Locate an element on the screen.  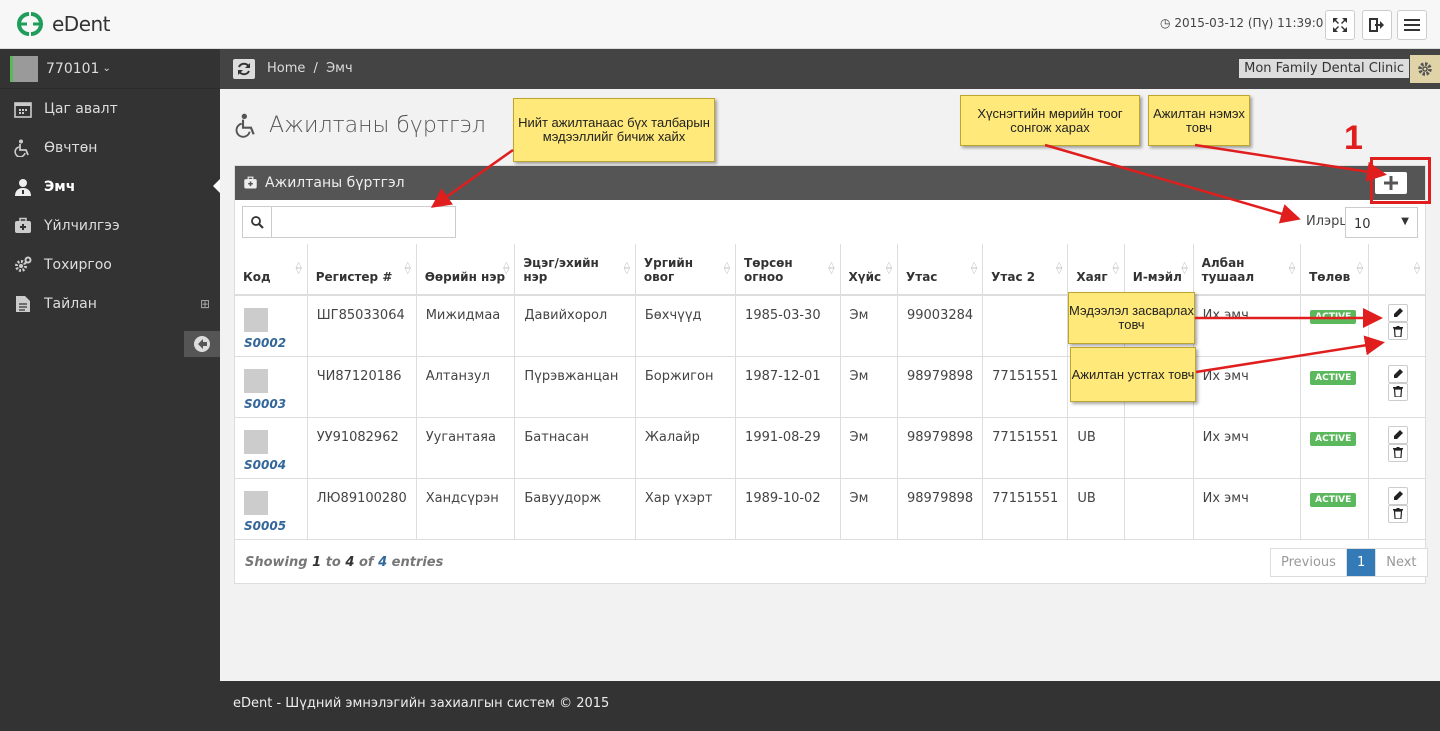
column-header: Төрсөн огноо △ ▽ is located at coordinates (788, 270).